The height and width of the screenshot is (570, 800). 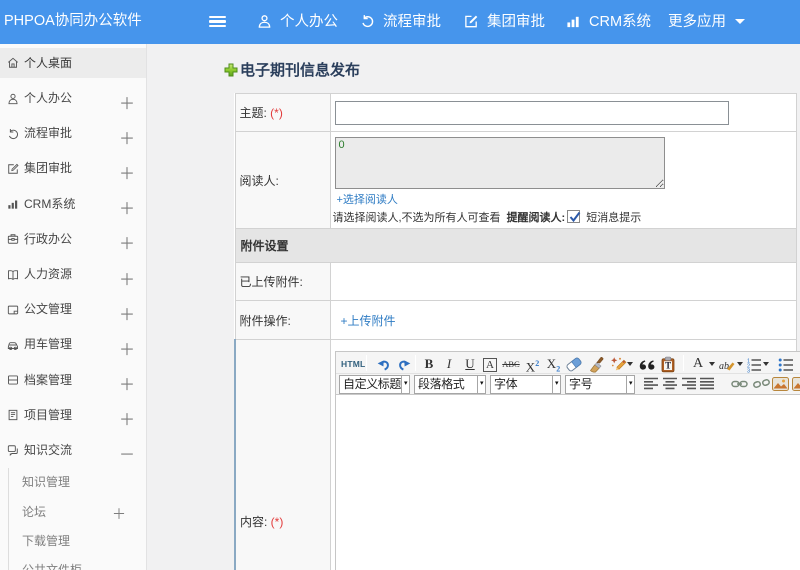 What do you see at coordinates (668, 366) in the screenshot?
I see `svg-text: T` at bounding box center [668, 366].